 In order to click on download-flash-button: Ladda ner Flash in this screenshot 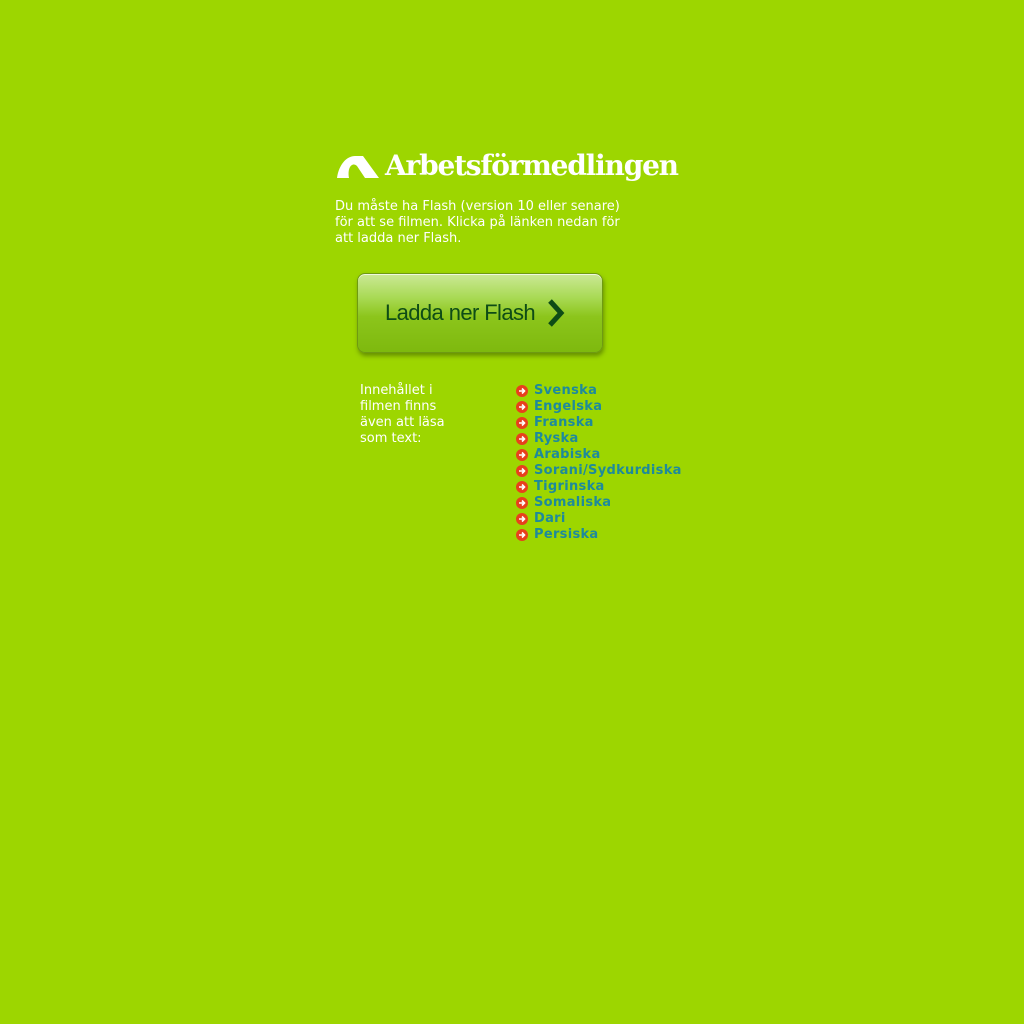, I will do `click(480, 313)`.